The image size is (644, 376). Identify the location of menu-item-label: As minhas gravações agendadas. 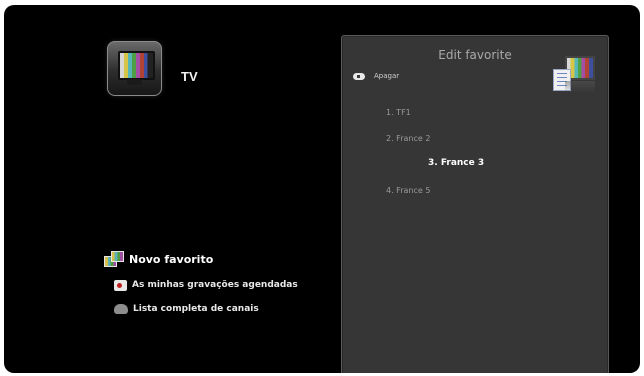
(215, 285).